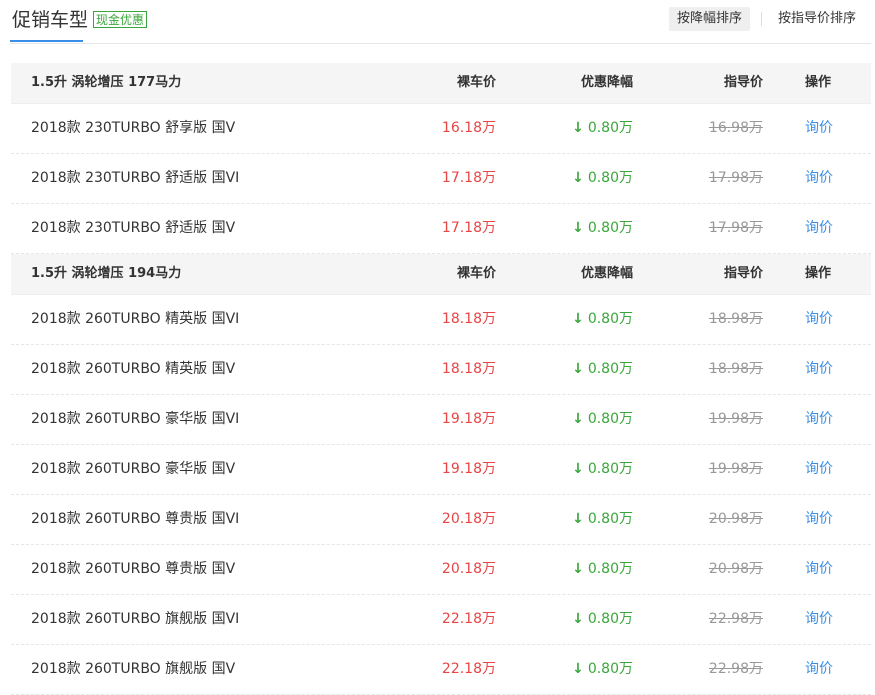 Image resolution: width=875 pixels, height=695 pixels. What do you see at coordinates (133, 469) in the screenshot?
I see `model-name: 2018款 260TURBO 豪华版 国V` at bounding box center [133, 469].